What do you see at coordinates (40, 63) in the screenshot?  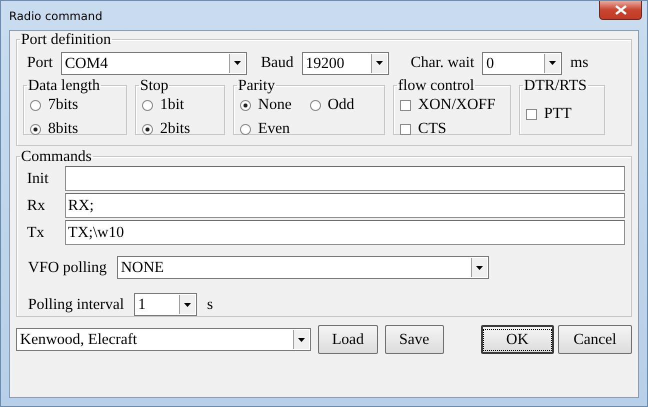 I see `port-label: Port` at bounding box center [40, 63].